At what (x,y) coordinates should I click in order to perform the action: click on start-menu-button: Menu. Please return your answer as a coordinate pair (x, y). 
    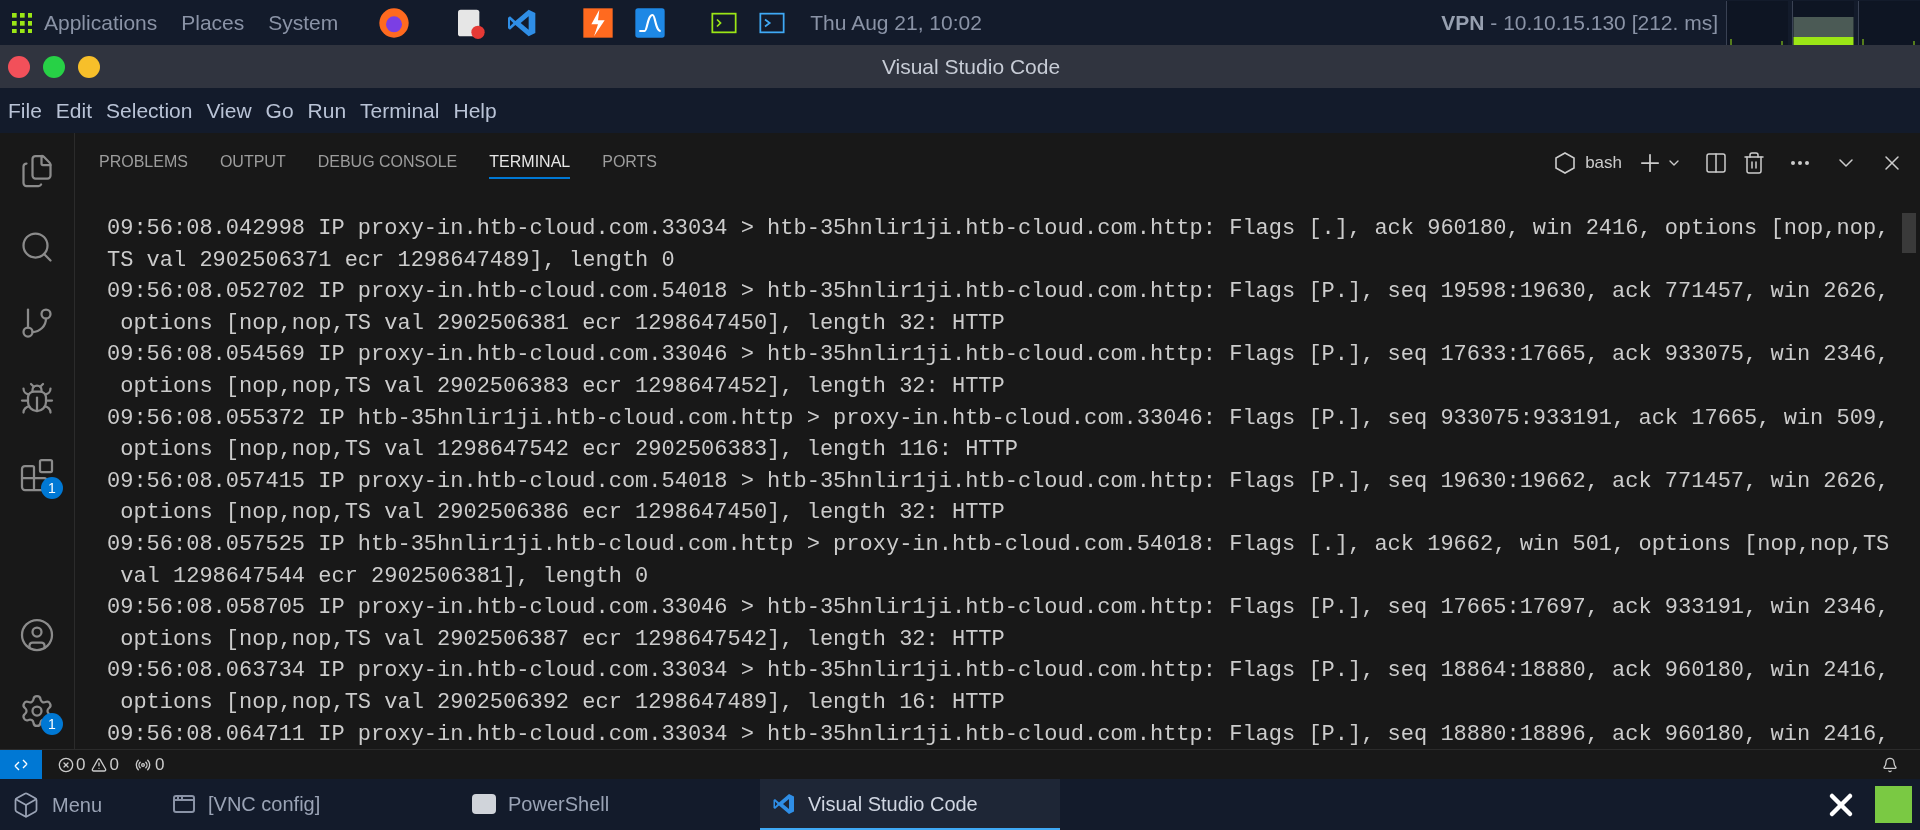
    Looking at the image, I should click on (80, 804).